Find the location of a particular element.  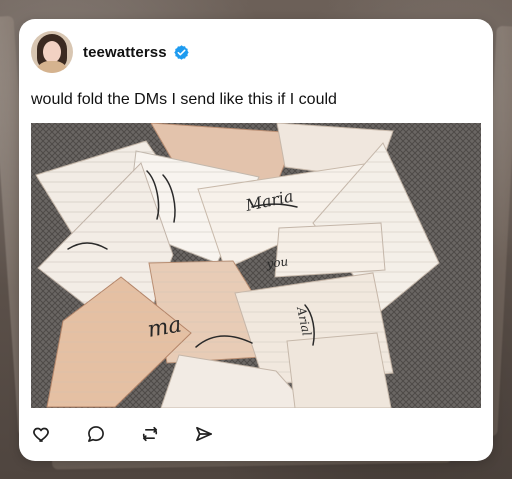

comment-button is located at coordinates (96, 434).